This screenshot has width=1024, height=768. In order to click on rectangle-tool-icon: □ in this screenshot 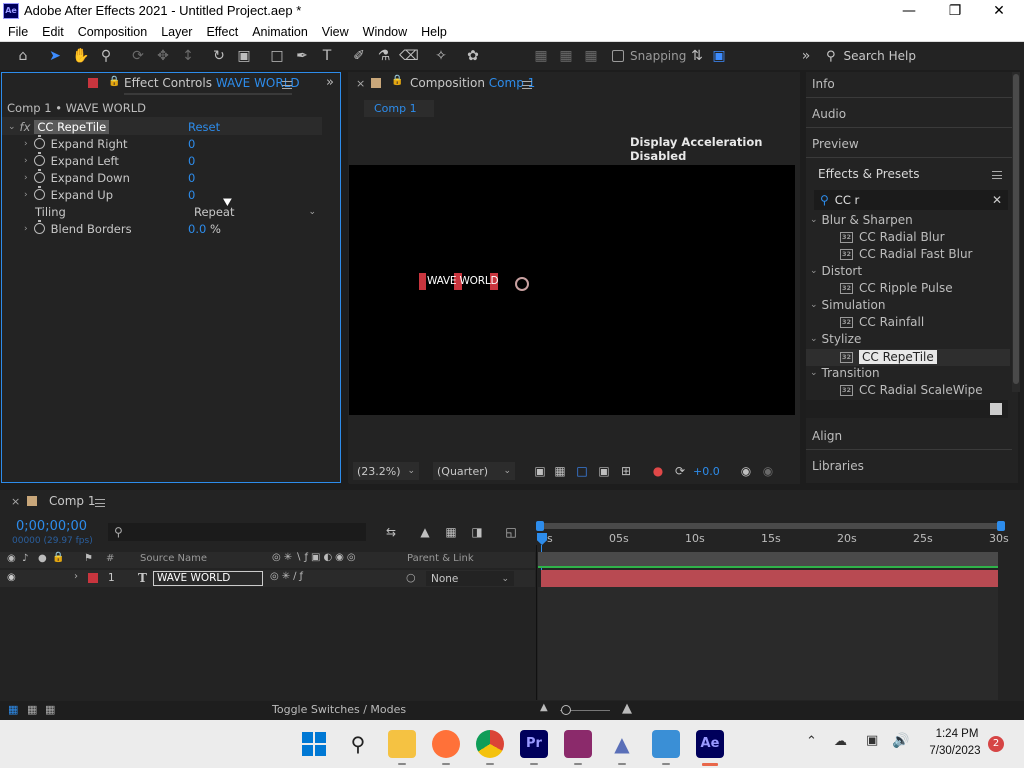, I will do `click(277, 56)`.